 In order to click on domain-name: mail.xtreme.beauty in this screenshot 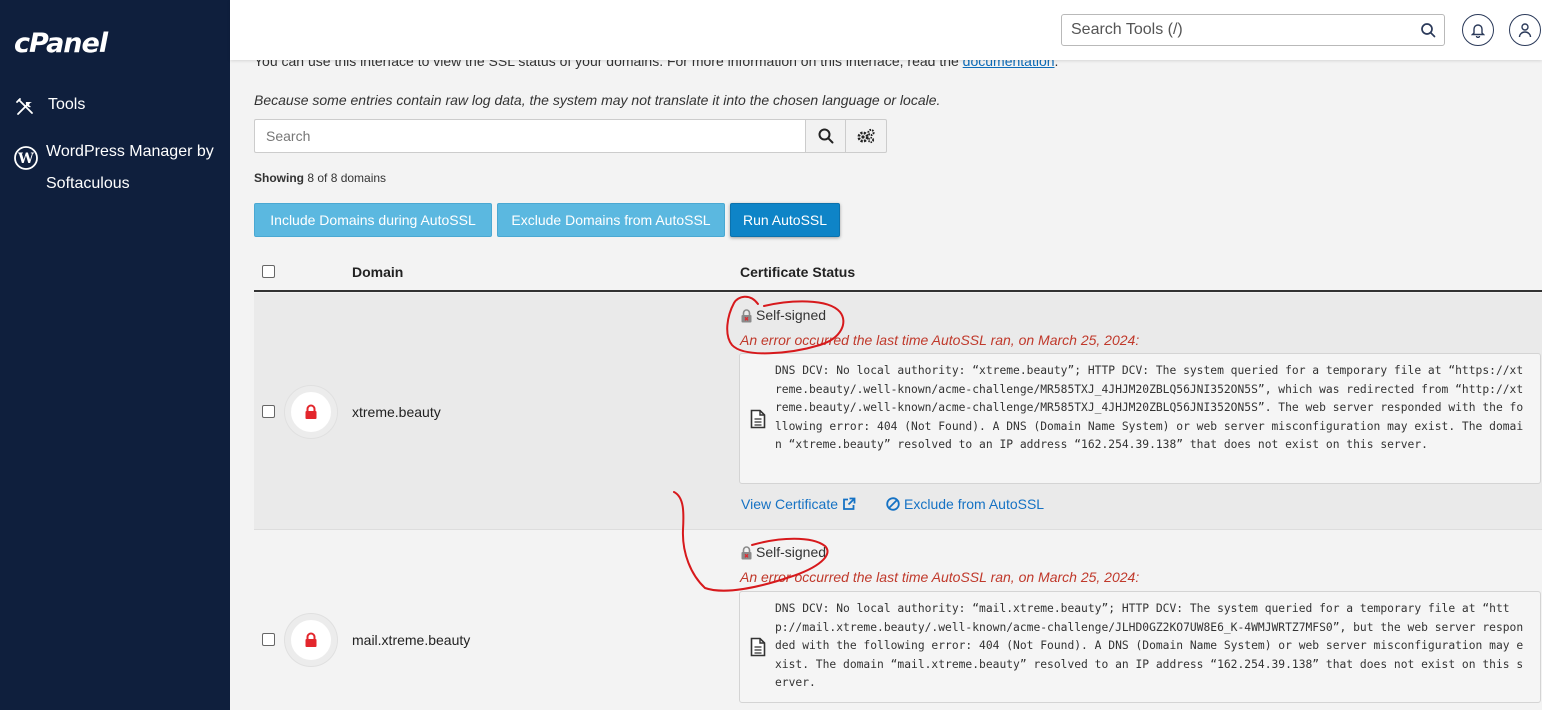, I will do `click(411, 640)`.